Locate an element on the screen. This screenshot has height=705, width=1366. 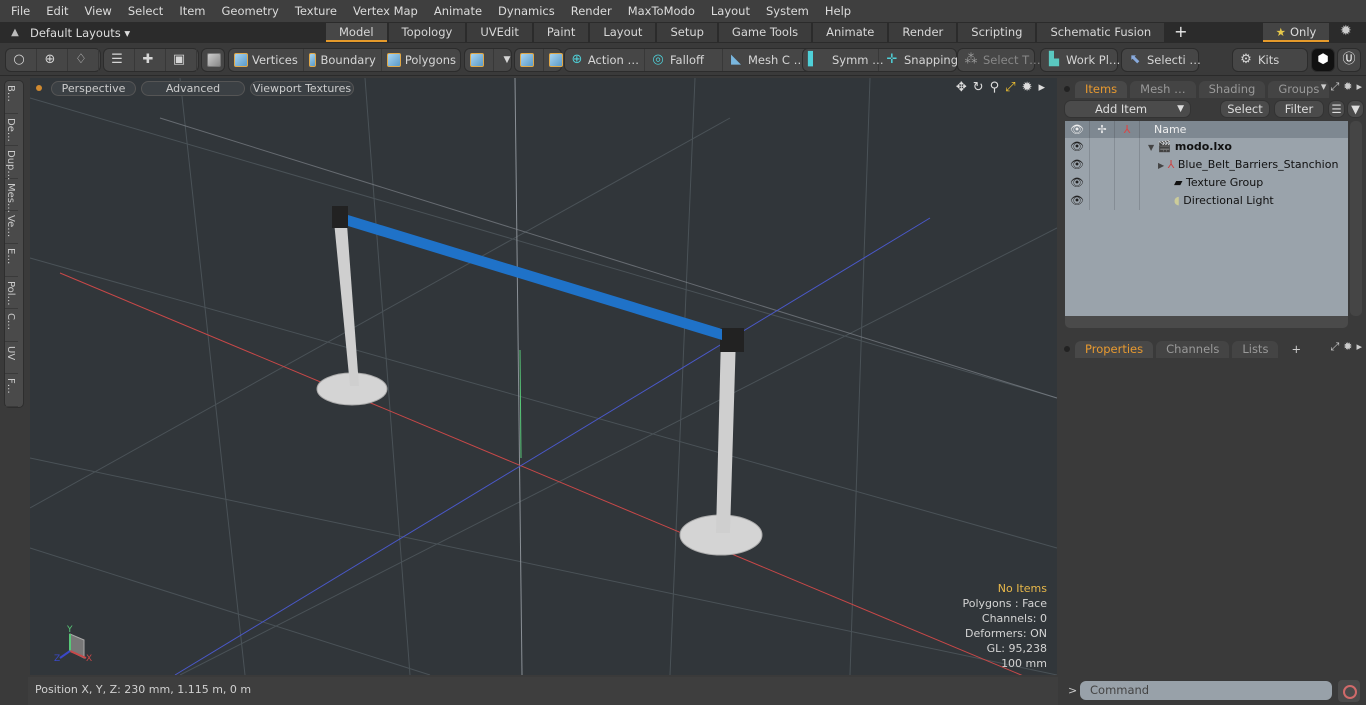
tab-items: Items is located at coordinates (1101, 89).